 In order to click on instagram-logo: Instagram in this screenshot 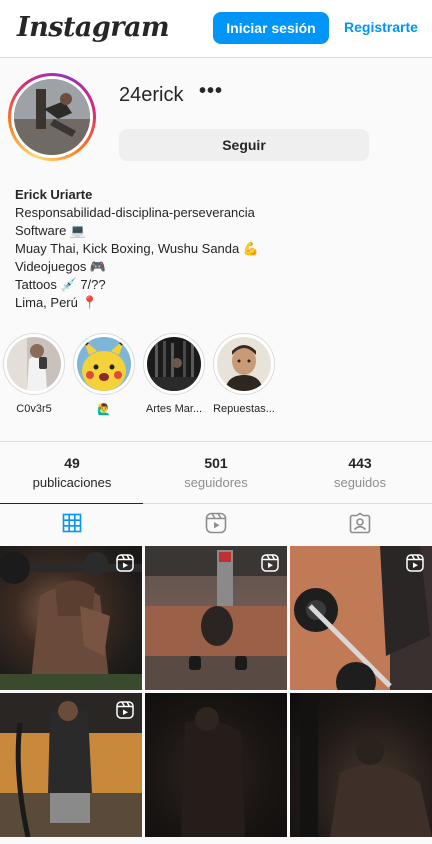, I will do `click(93, 27)`.